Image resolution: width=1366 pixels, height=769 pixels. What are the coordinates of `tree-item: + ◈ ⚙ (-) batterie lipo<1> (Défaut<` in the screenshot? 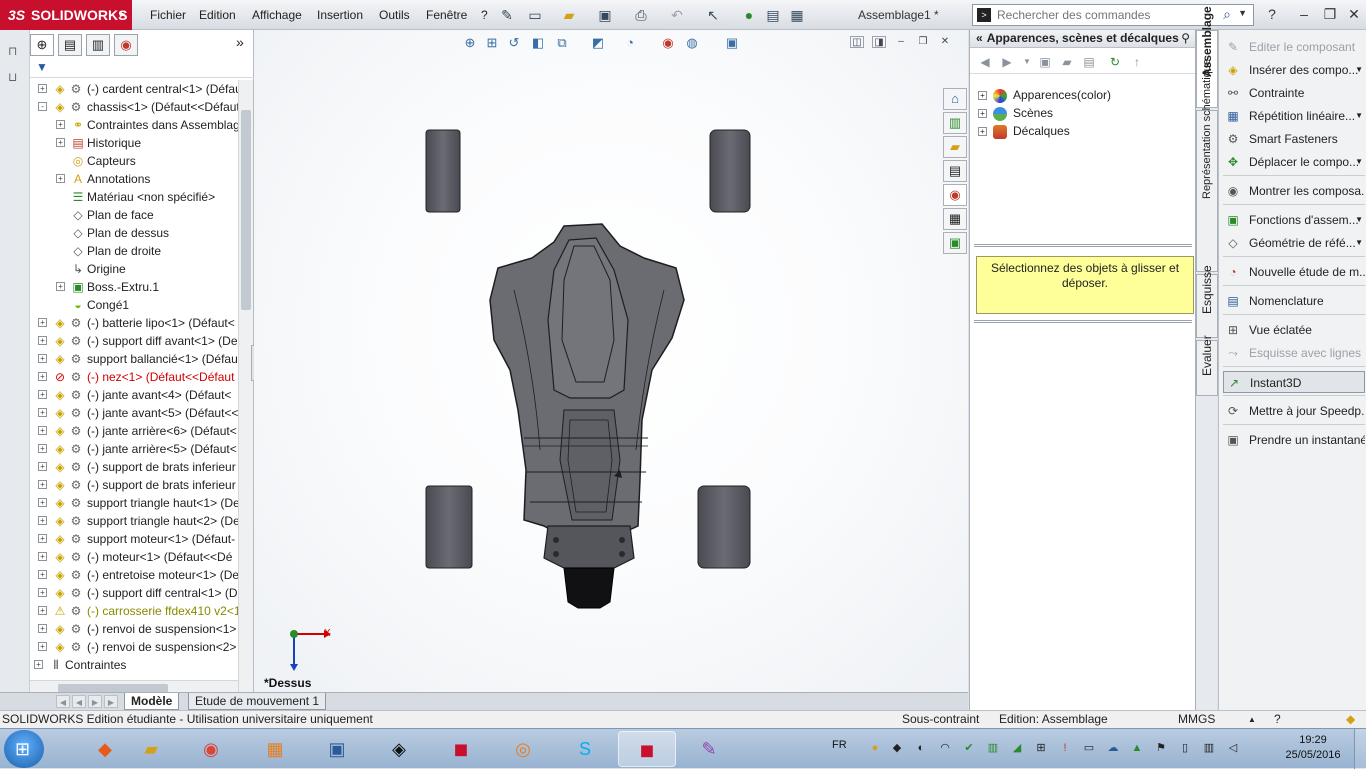 It's located at (134, 323).